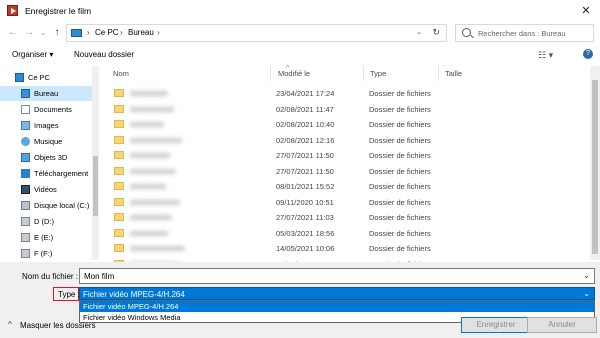 Image resolution: width=600 pixels, height=338 pixels. What do you see at coordinates (305, 202) in the screenshot?
I see `row-modified-date: 09/11/2020 10:51` at bounding box center [305, 202].